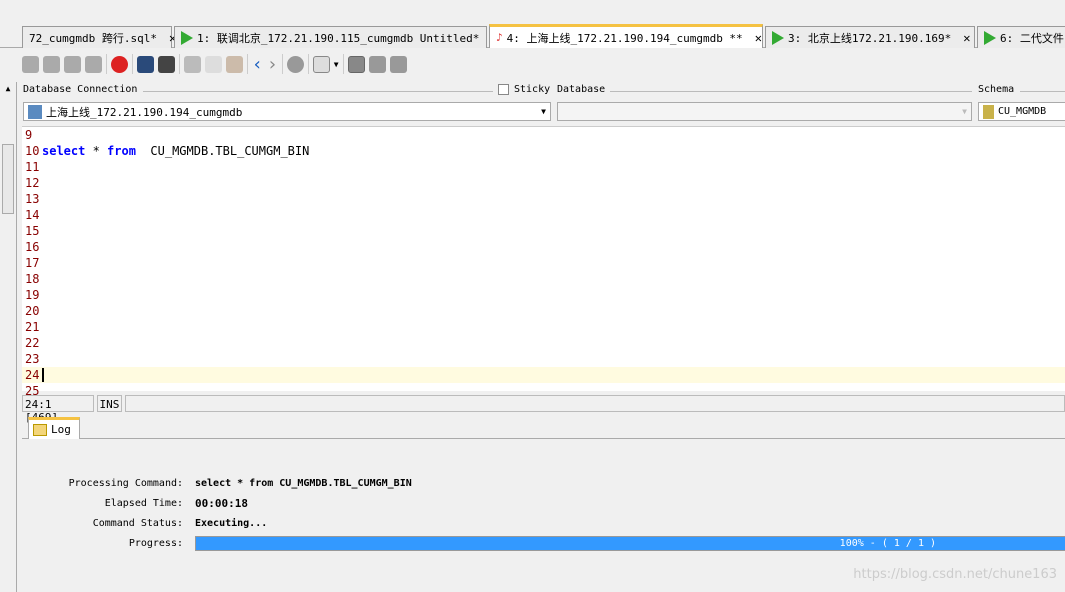  Describe the element at coordinates (630, 543) in the screenshot. I see `progress-bar: 100% - ( 1 / 1 )` at that location.